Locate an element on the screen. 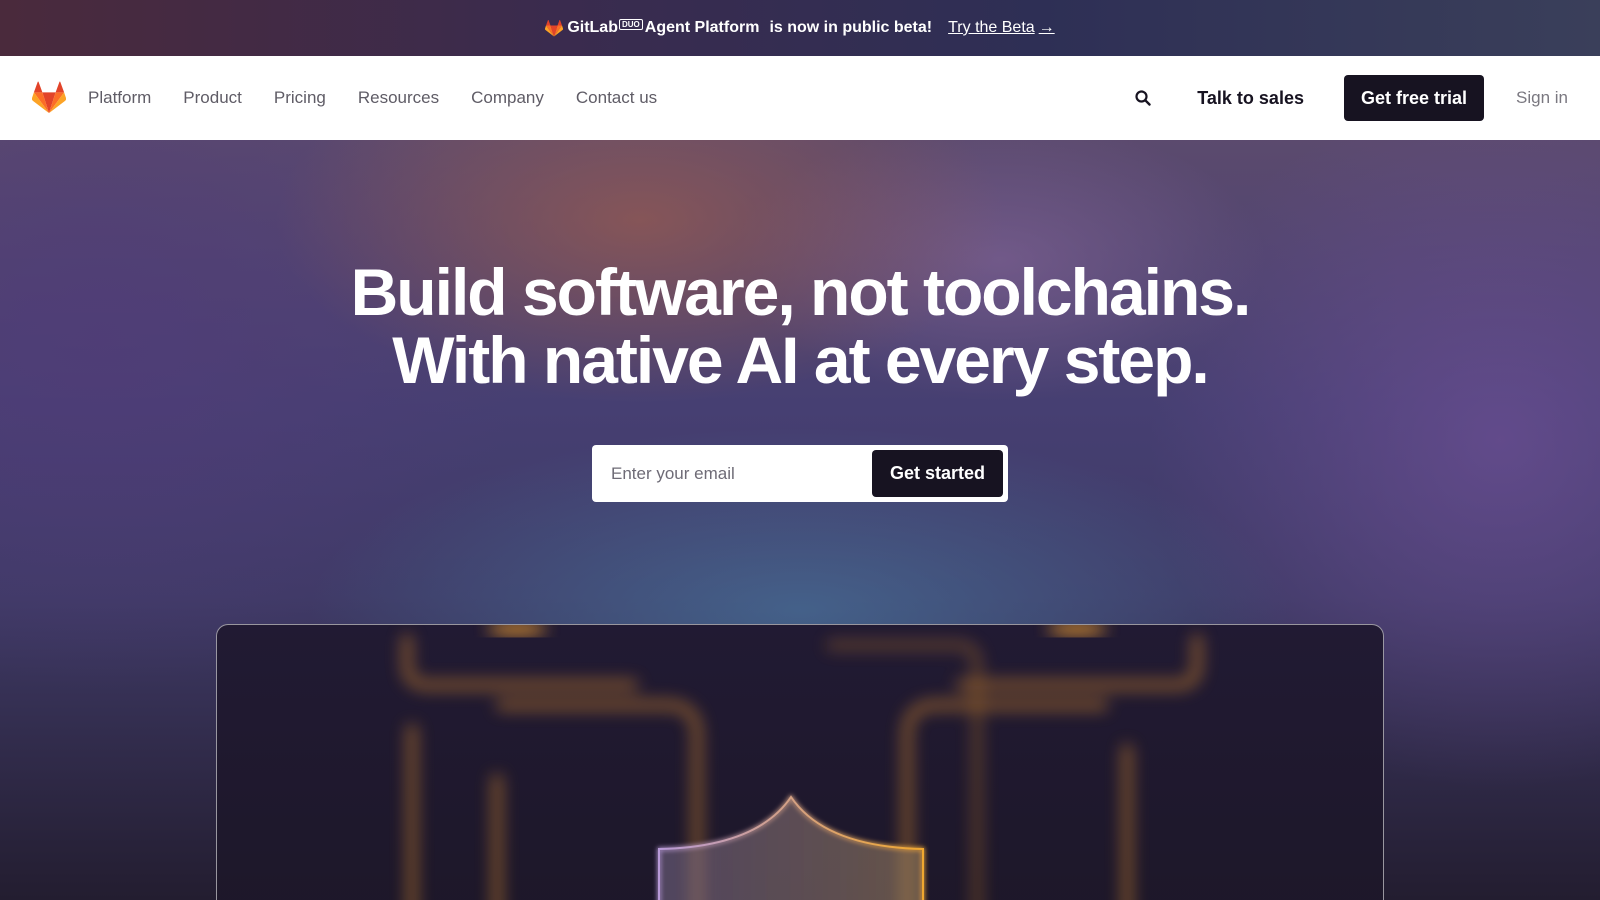  banner-brand-name: GitLab is located at coordinates (592, 27).